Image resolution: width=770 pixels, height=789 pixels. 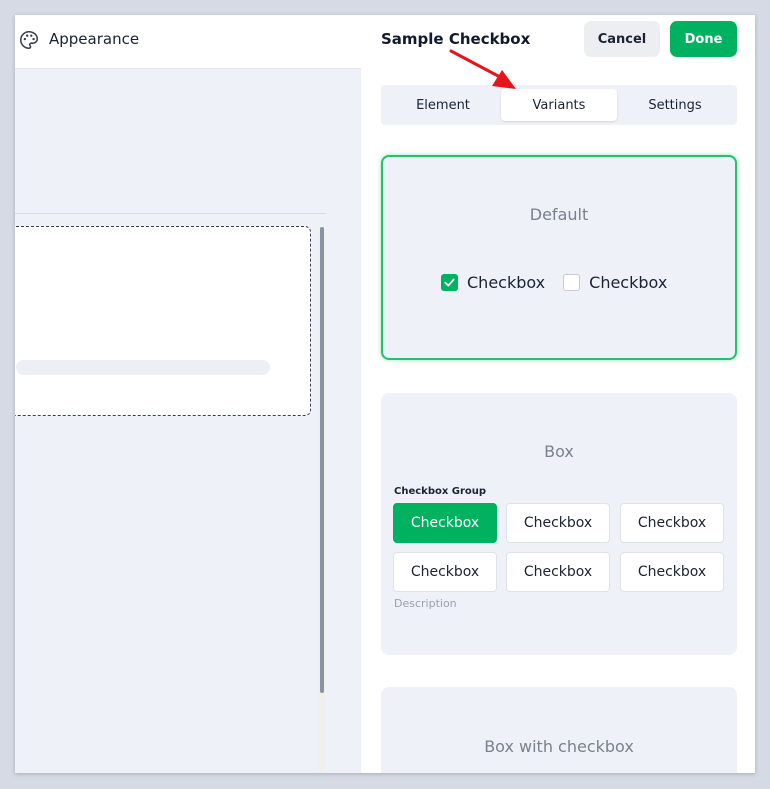 I want to click on cancel-button: Cancel, so click(x=622, y=39).